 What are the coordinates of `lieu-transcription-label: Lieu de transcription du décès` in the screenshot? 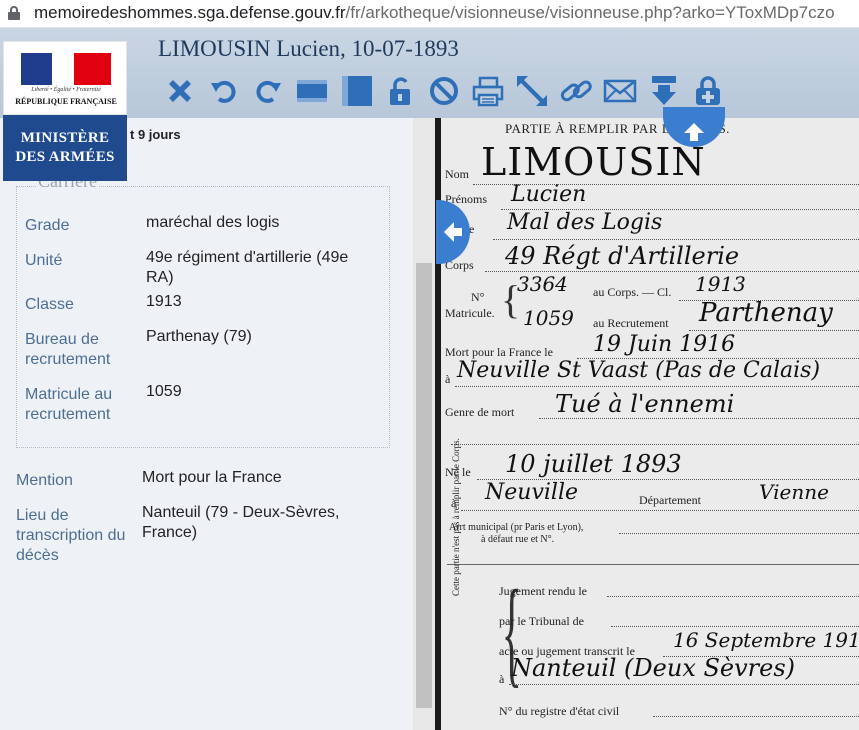 It's located at (71, 535).